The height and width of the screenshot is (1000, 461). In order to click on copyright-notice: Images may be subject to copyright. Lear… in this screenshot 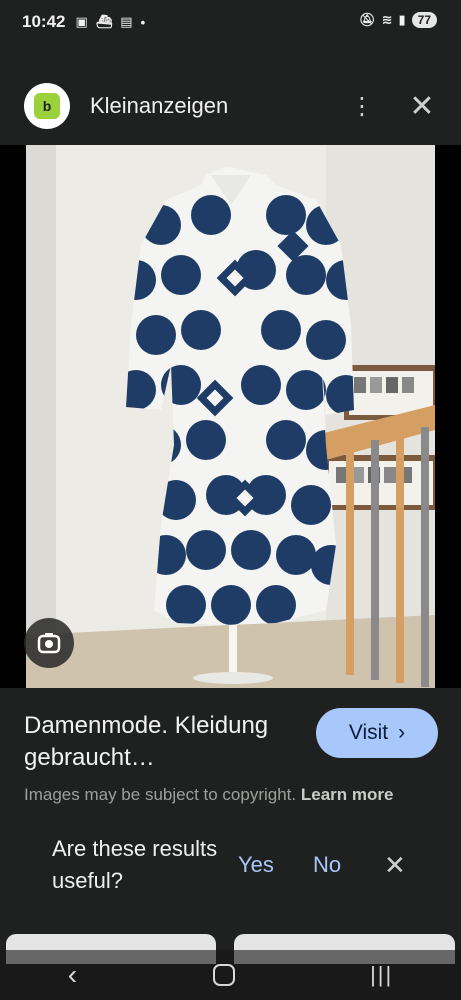, I will do `click(224, 800)`.